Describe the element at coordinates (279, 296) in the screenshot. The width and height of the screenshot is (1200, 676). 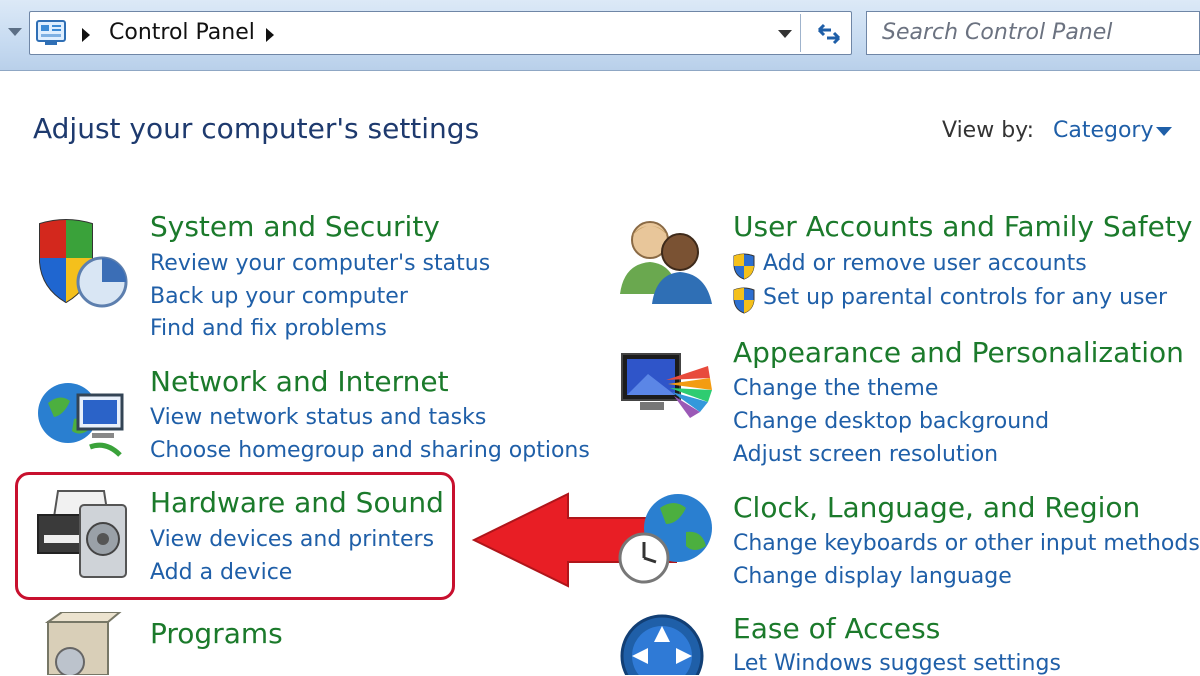
I see `backup-computer-link: Back up your computer` at that location.